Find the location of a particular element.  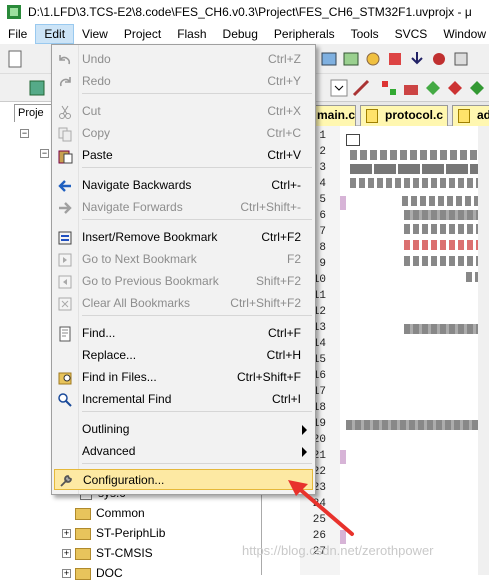

menu-item-label: Copy is located at coordinates (96, 133).